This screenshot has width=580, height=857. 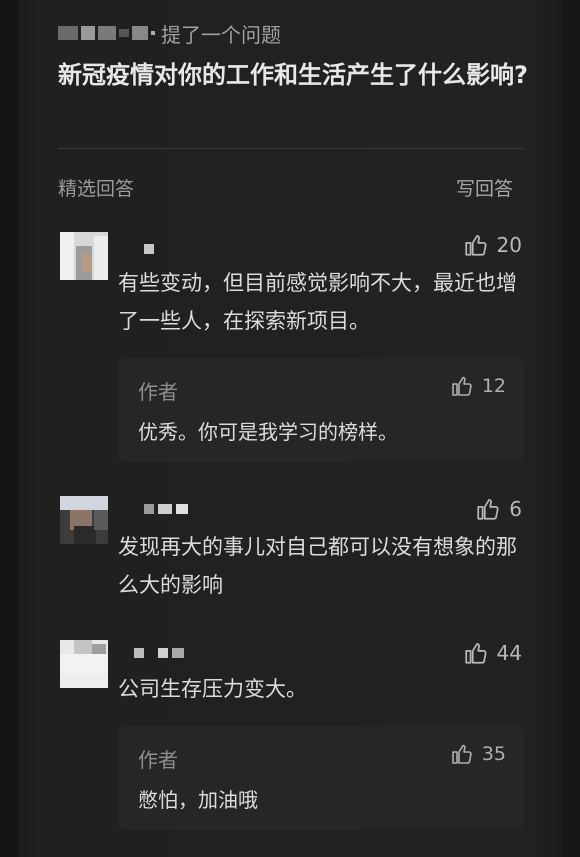 What do you see at coordinates (478, 386) in the screenshot?
I see `reply-like-button: 12` at bounding box center [478, 386].